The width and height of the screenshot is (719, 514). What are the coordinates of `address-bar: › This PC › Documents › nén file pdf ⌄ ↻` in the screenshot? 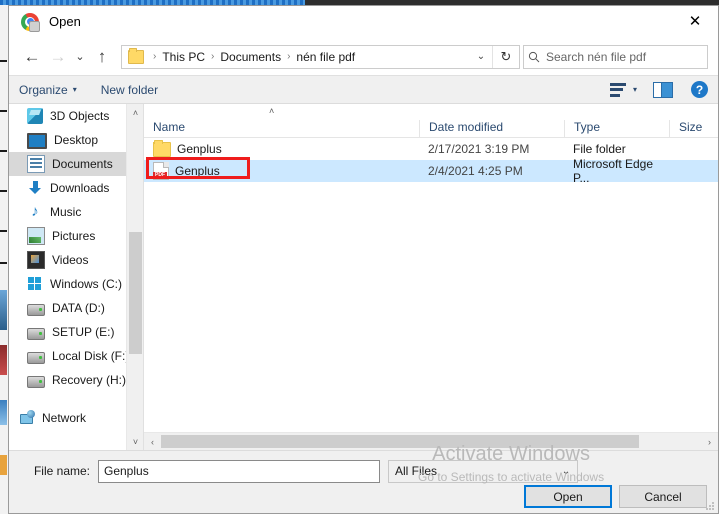 It's located at (320, 56).